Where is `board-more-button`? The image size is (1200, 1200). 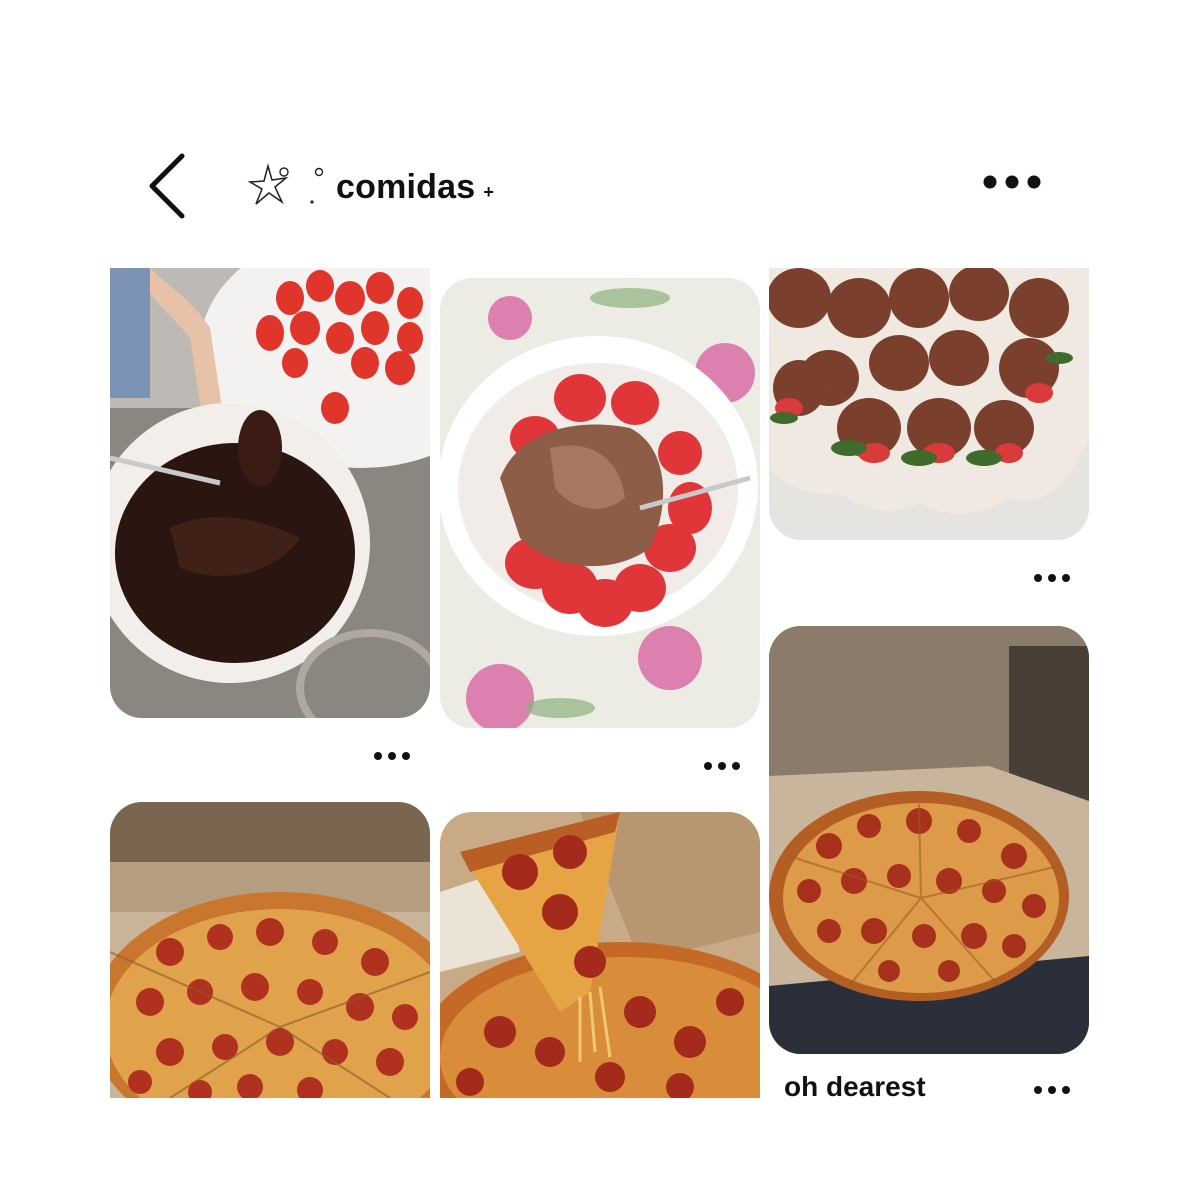
board-more-button is located at coordinates (1018, 182).